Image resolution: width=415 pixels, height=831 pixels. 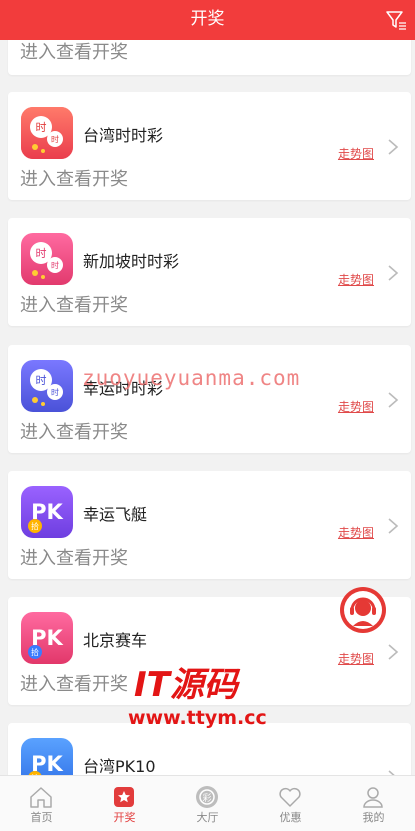 What do you see at coordinates (207, 817) in the screenshot?
I see `tab-label: 大厅` at bounding box center [207, 817].